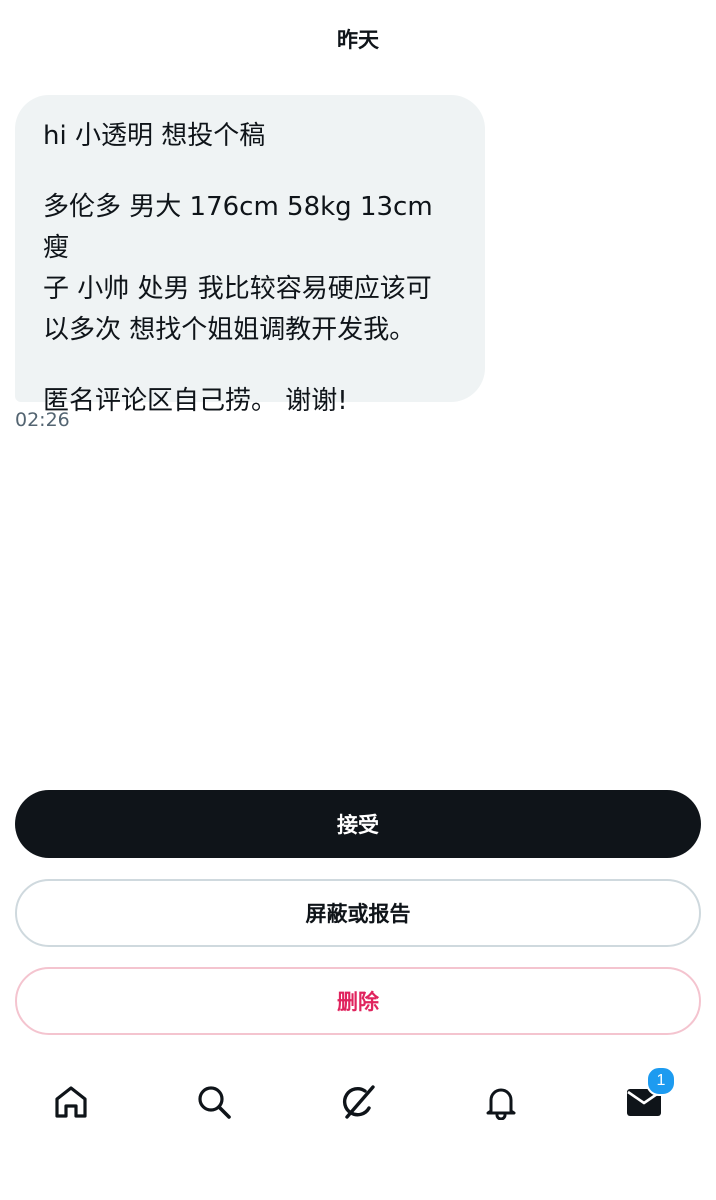 This screenshot has height=1200, width=716. Describe the element at coordinates (645, 1100) in the screenshot. I see `tab-messages: 1` at that location.